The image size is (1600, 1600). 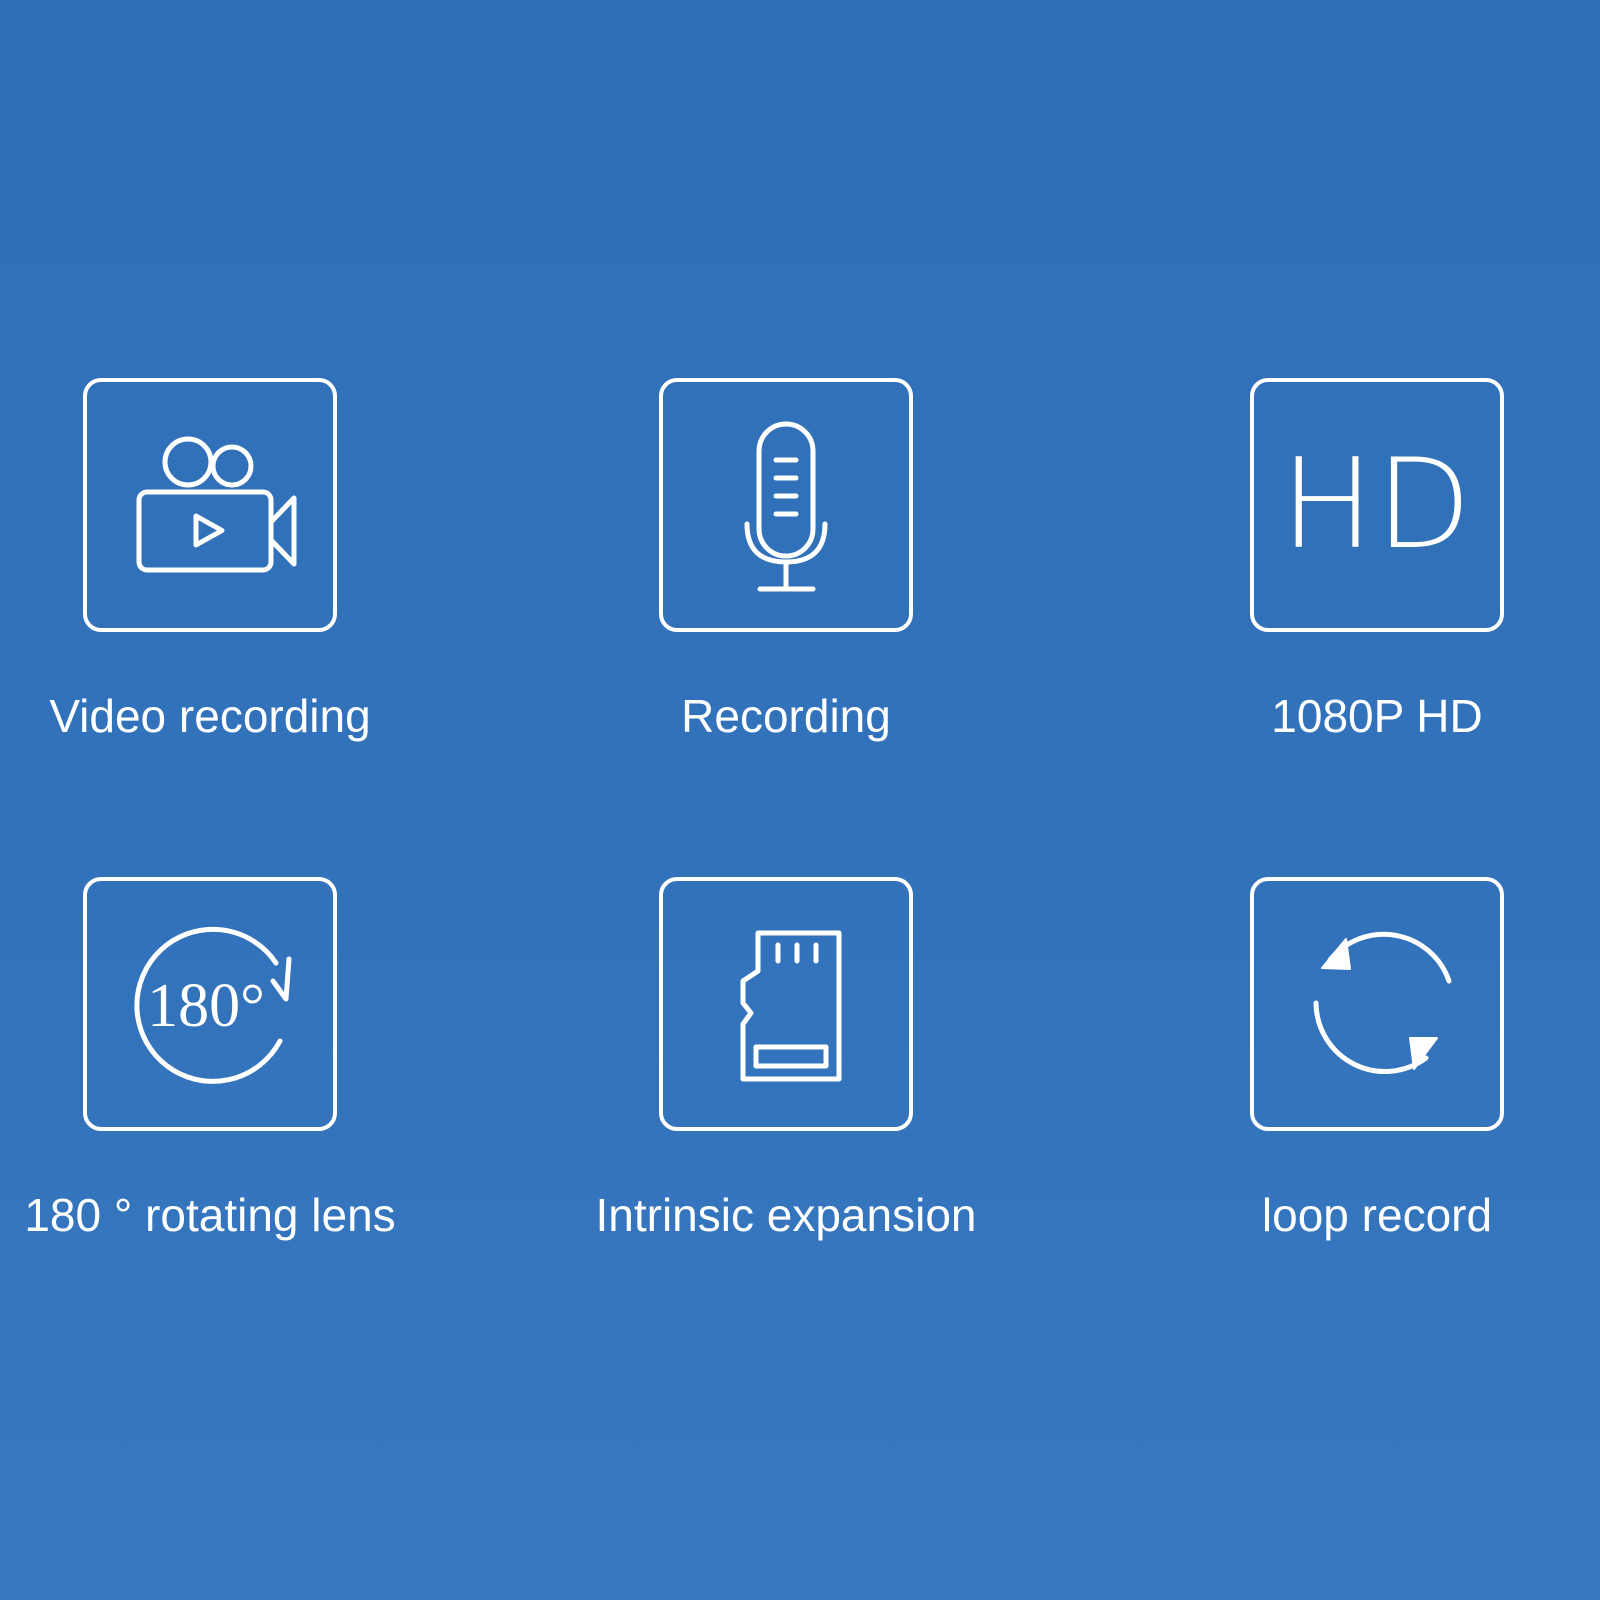 I want to click on microphone-icon, so click(x=786, y=506).